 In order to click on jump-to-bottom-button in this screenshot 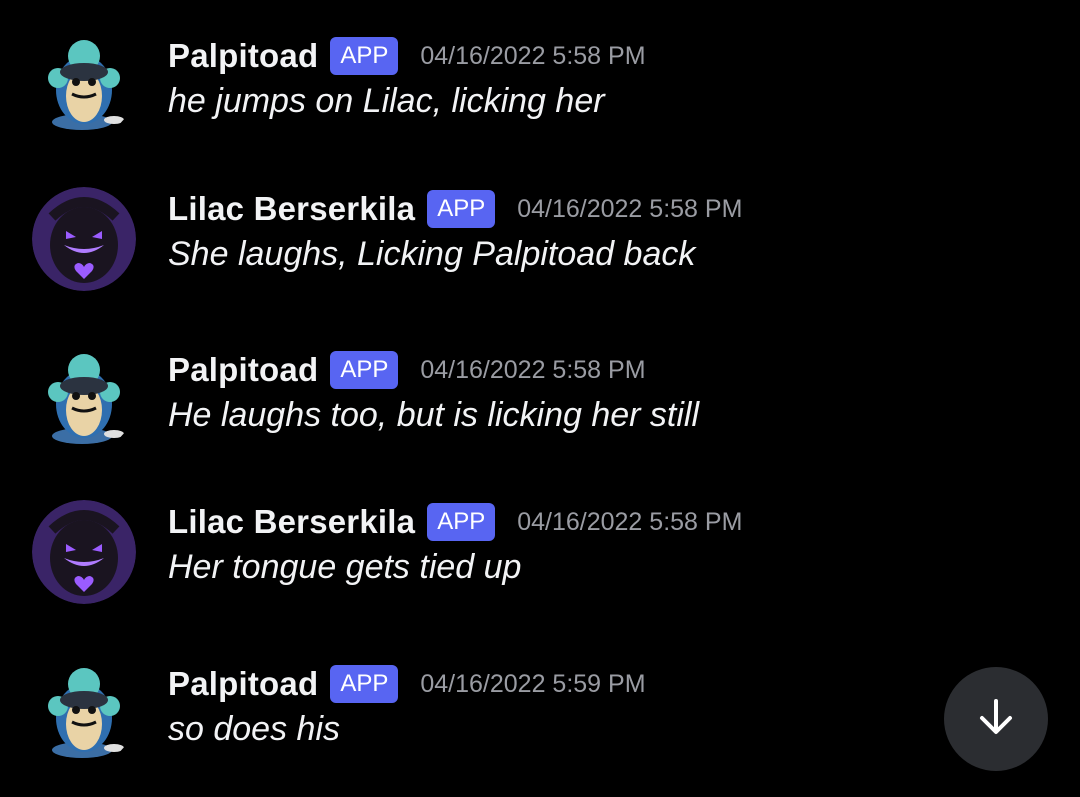, I will do `click(996, 719)`.